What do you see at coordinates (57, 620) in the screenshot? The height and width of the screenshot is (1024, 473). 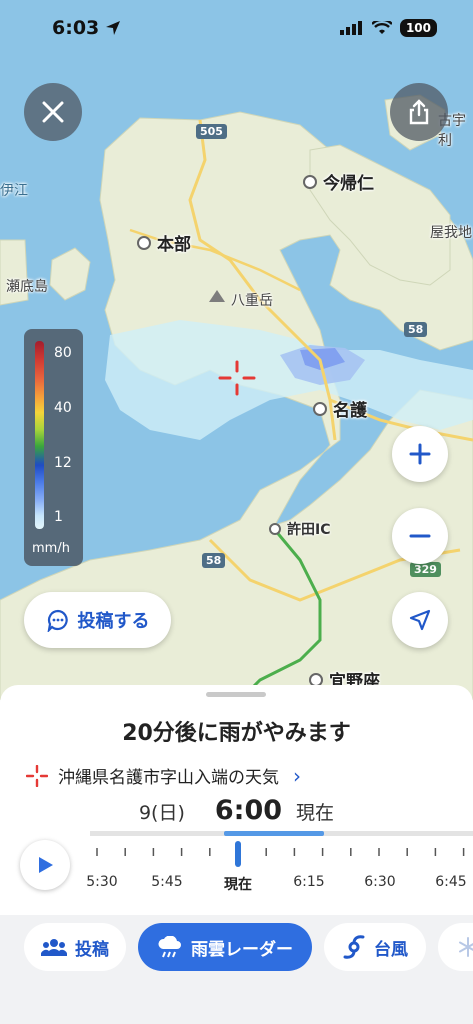 I see `post-bubble-icon` at bounding box center [57, 620].